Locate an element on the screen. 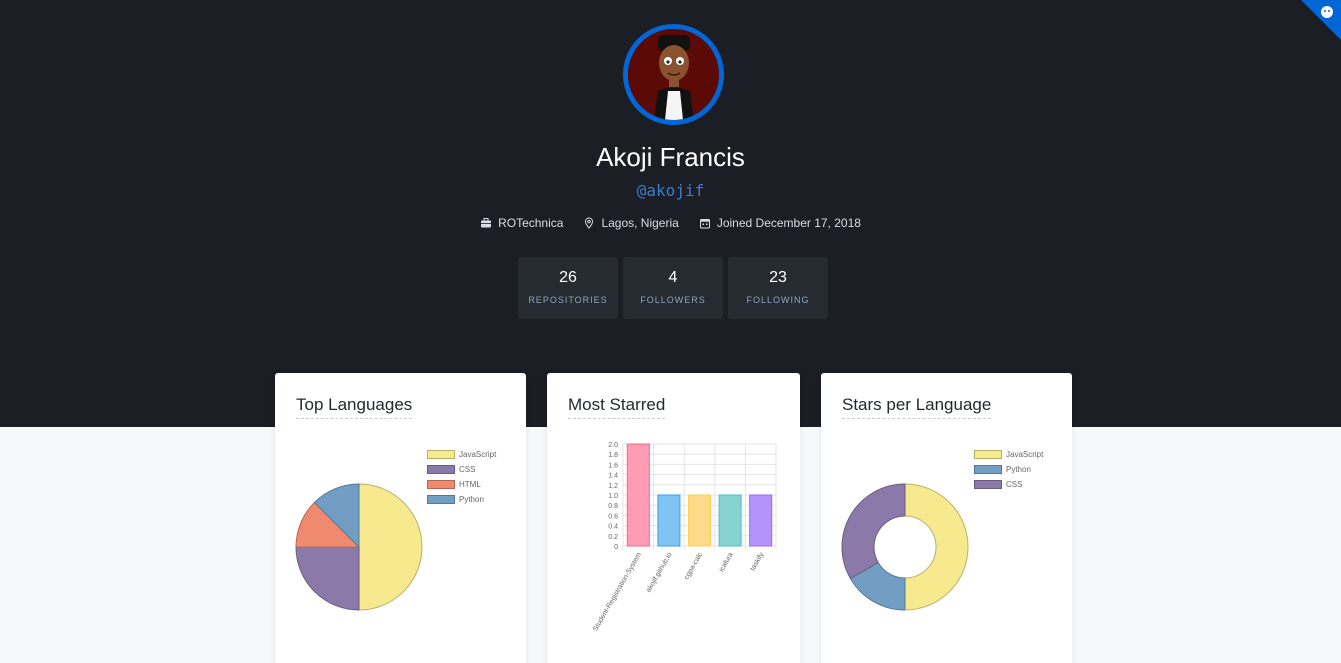 Image resolution: width=1341 pixels, height=663 pixels. stat-value: 26 is located at coordinates (568, 277).